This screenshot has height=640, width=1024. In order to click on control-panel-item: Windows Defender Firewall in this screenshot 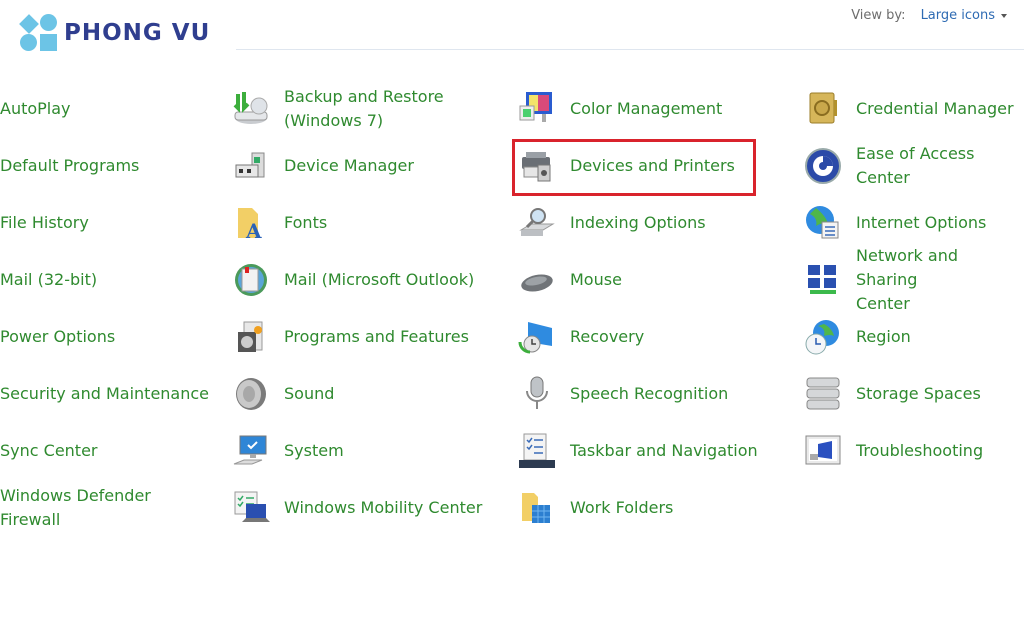, I will do `click(75, 507)`.